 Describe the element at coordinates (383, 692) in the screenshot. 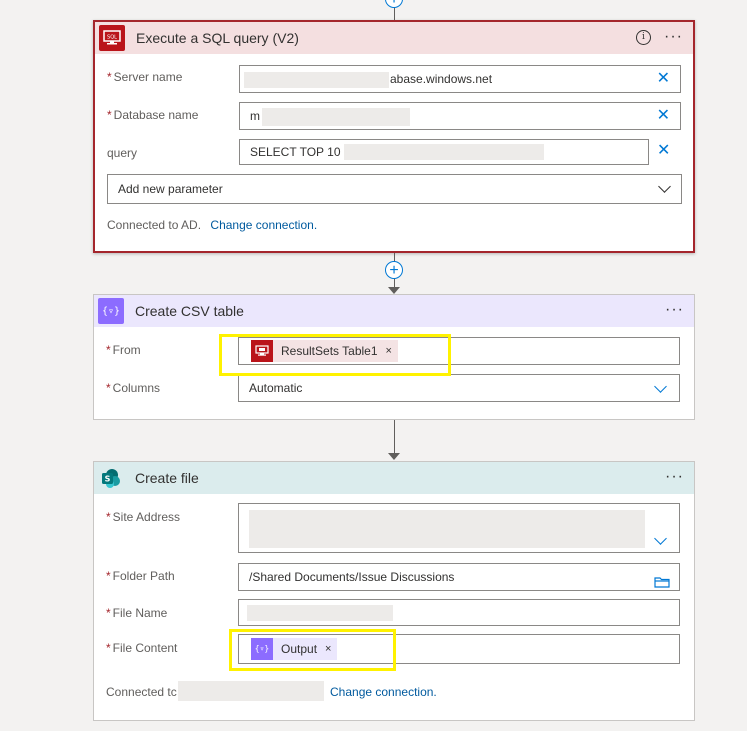

I see `file-change-connection-link: Change connection.` at that location.